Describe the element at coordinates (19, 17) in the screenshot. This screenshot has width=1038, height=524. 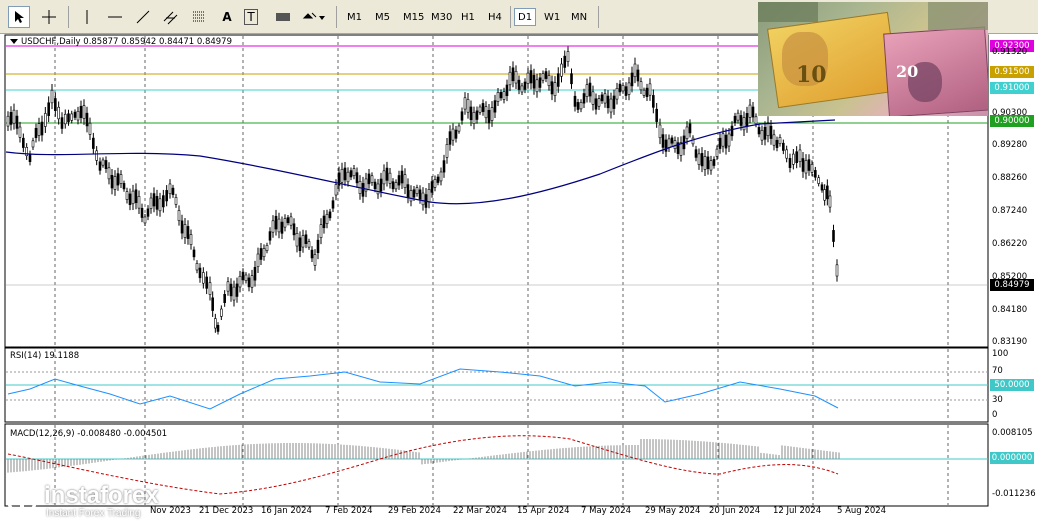
I see `cursor-tool-icon` at that location.